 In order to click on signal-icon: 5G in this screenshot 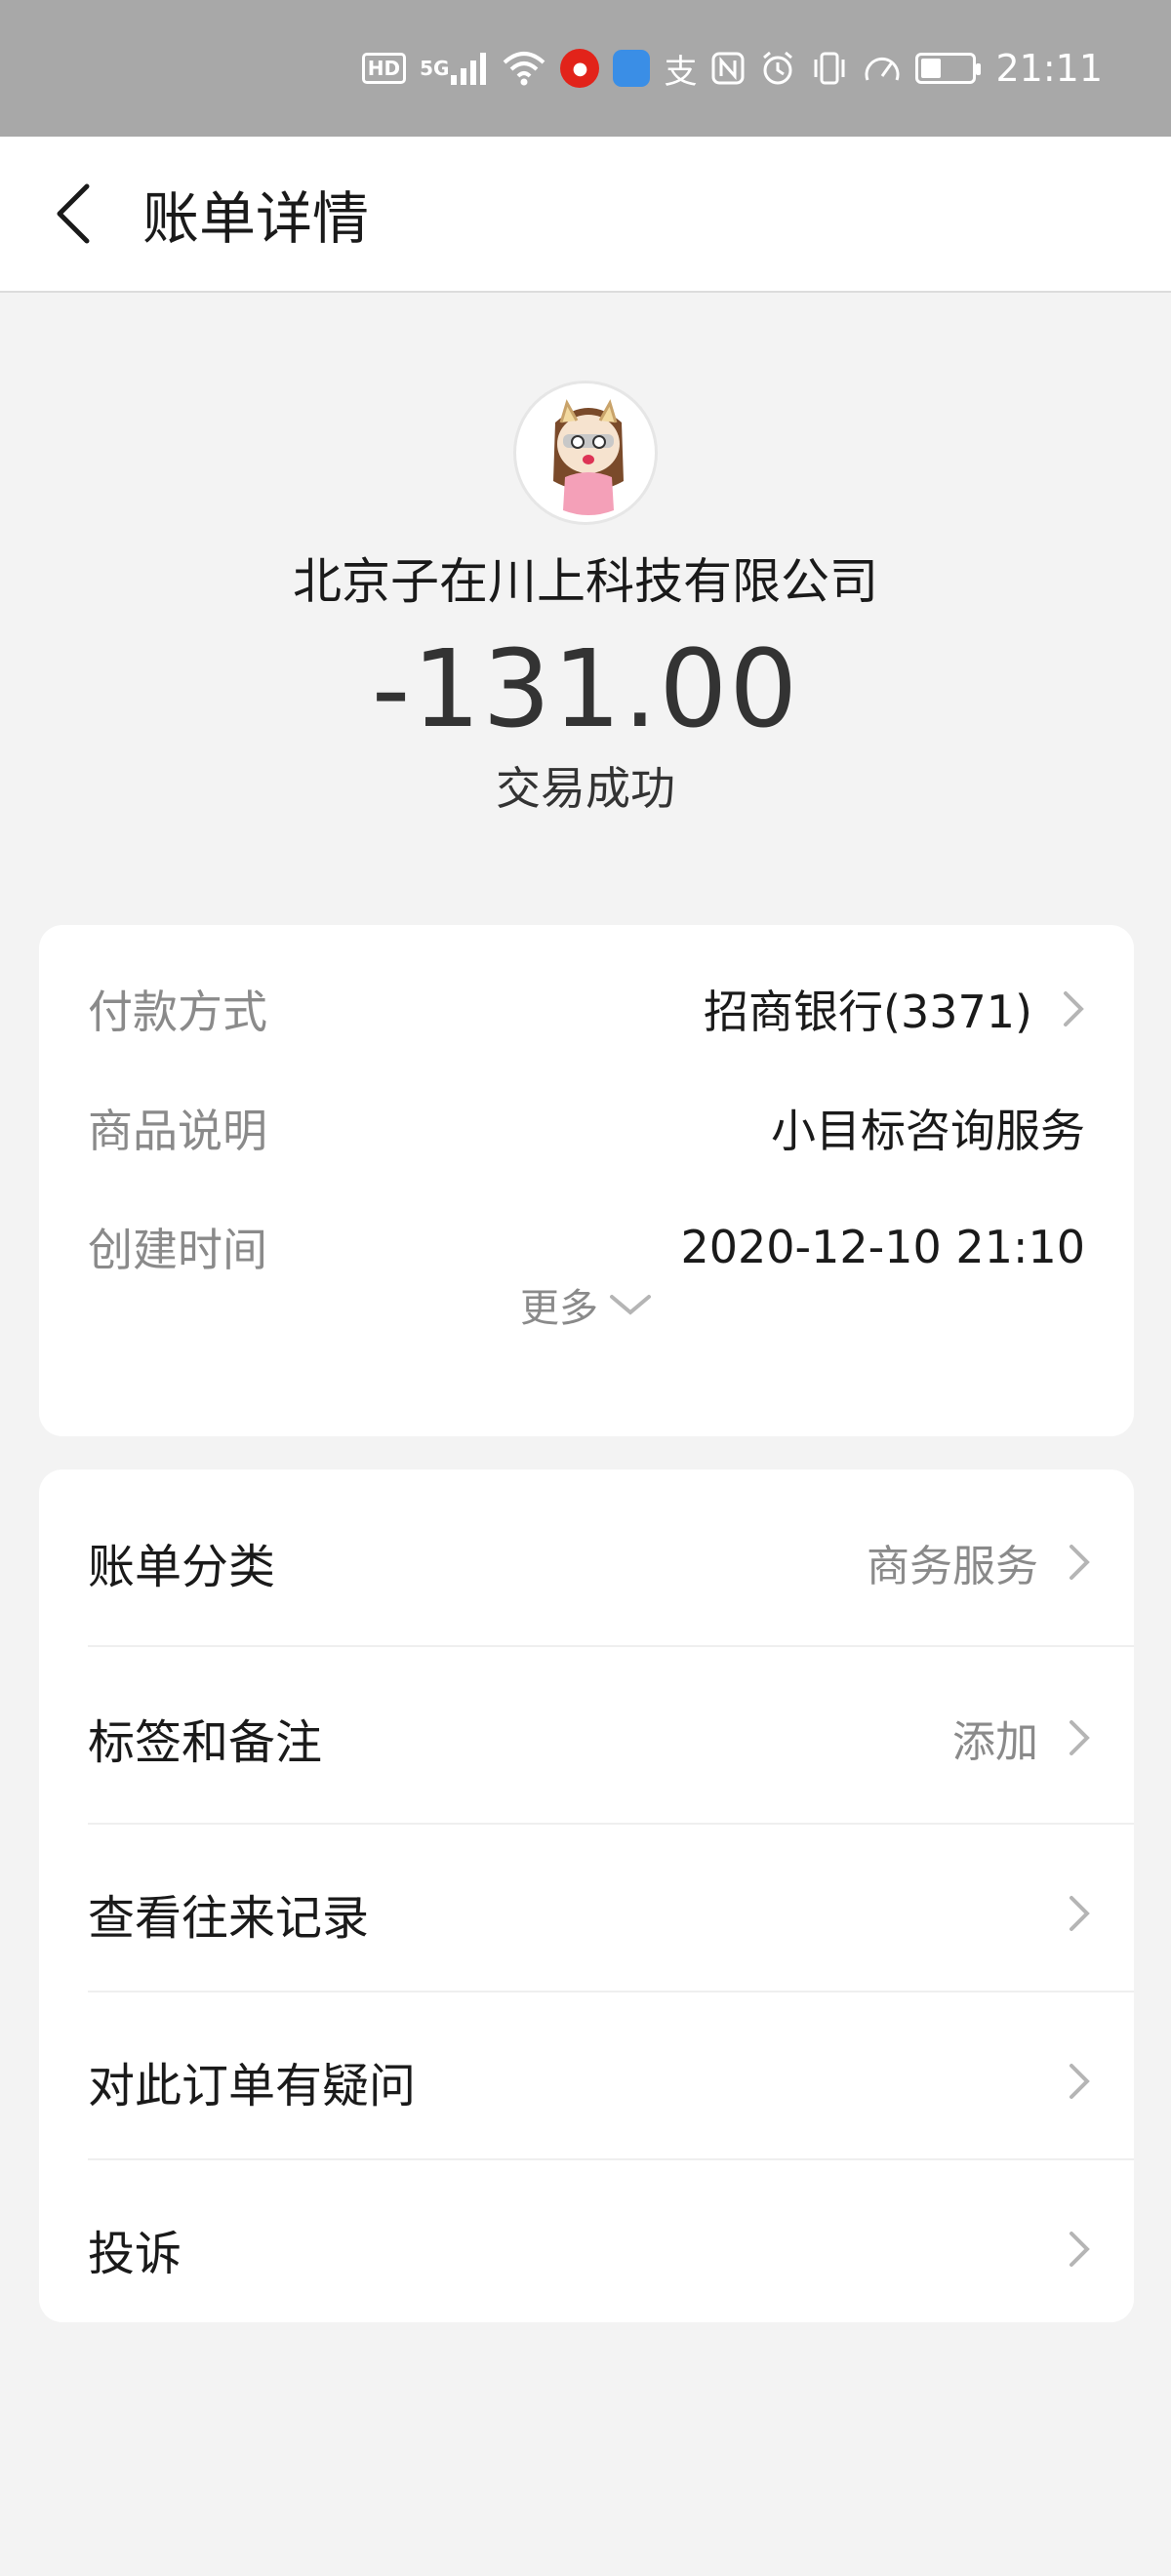, I will do `click(454, 68)`.